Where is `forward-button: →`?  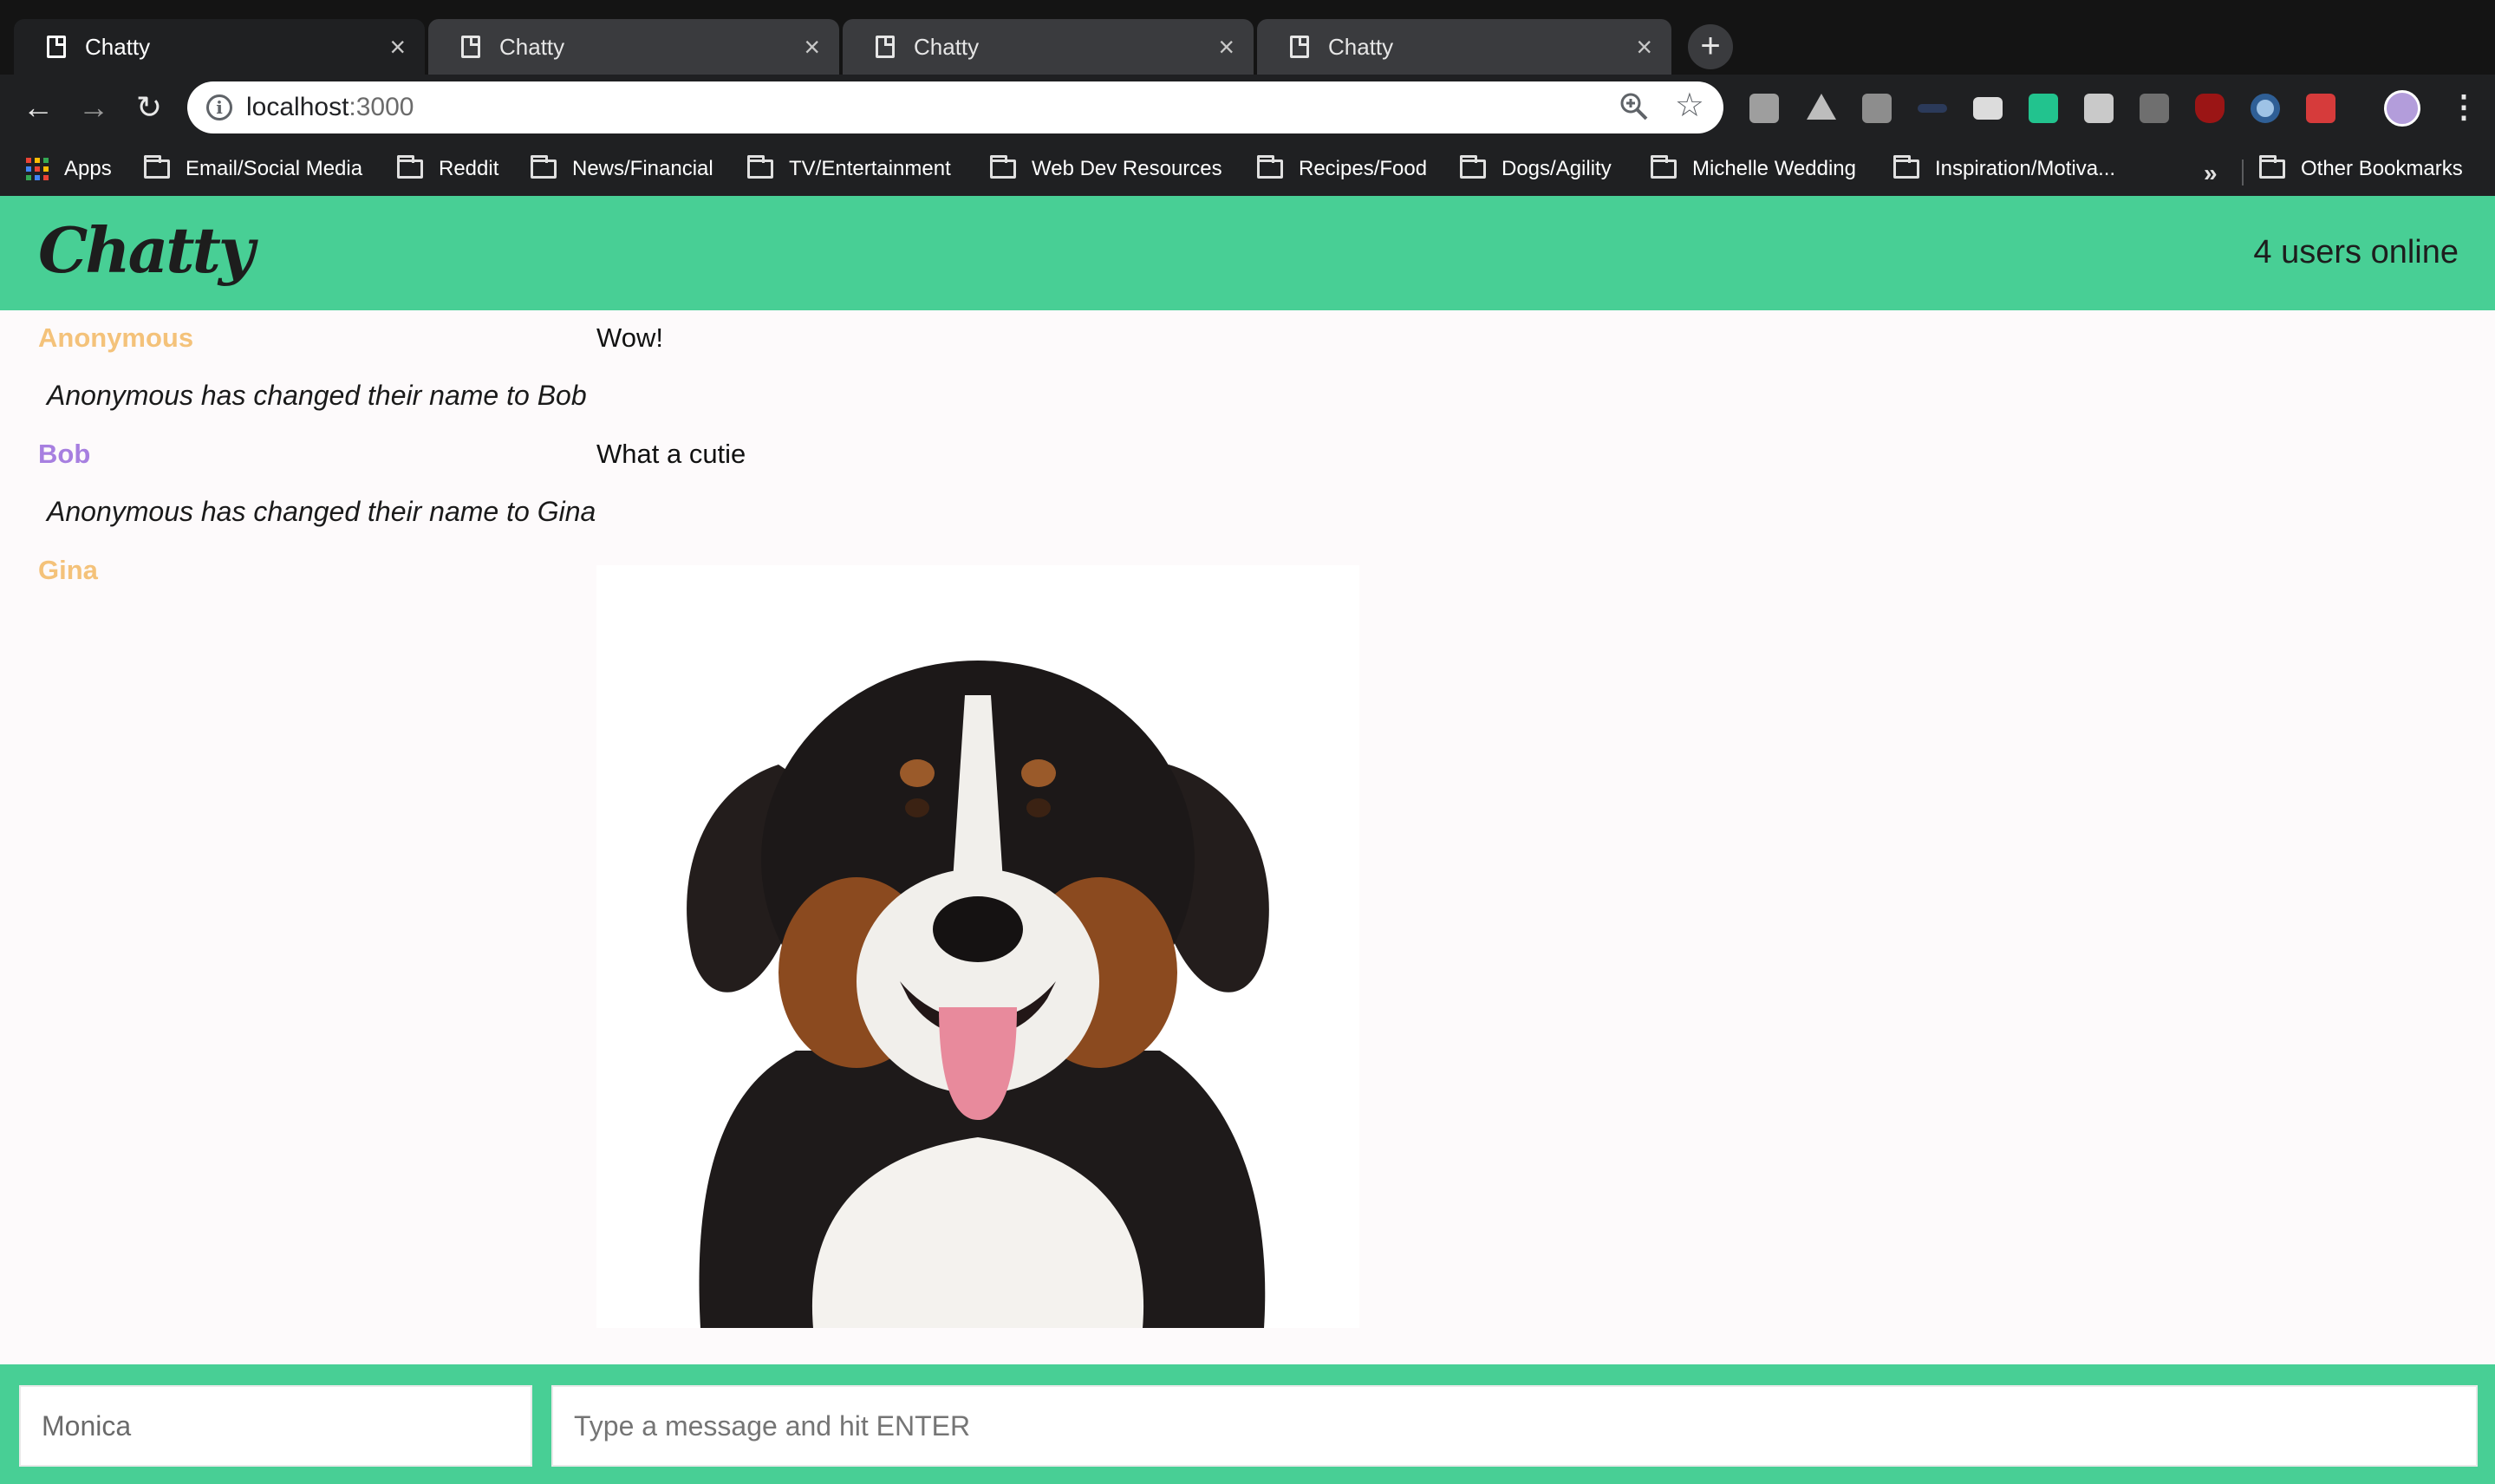 forward-button: → is located at coordinates (93, 107).